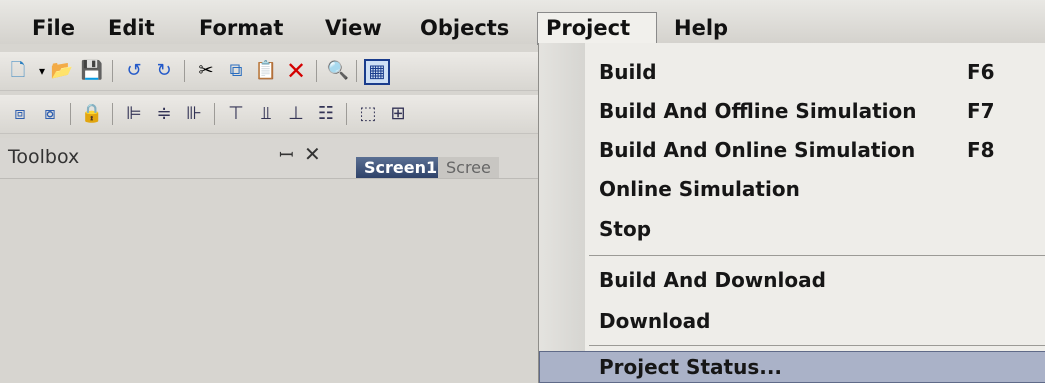  I want to click on menu-project: Project, so click(597, 28).